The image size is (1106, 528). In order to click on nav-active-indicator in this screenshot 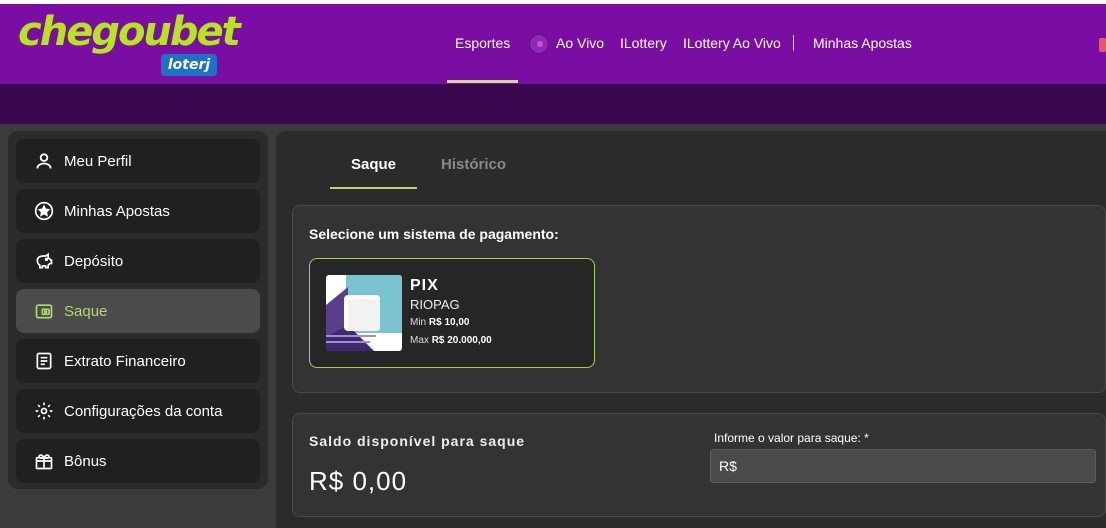, I will do `click(482, 81)`.